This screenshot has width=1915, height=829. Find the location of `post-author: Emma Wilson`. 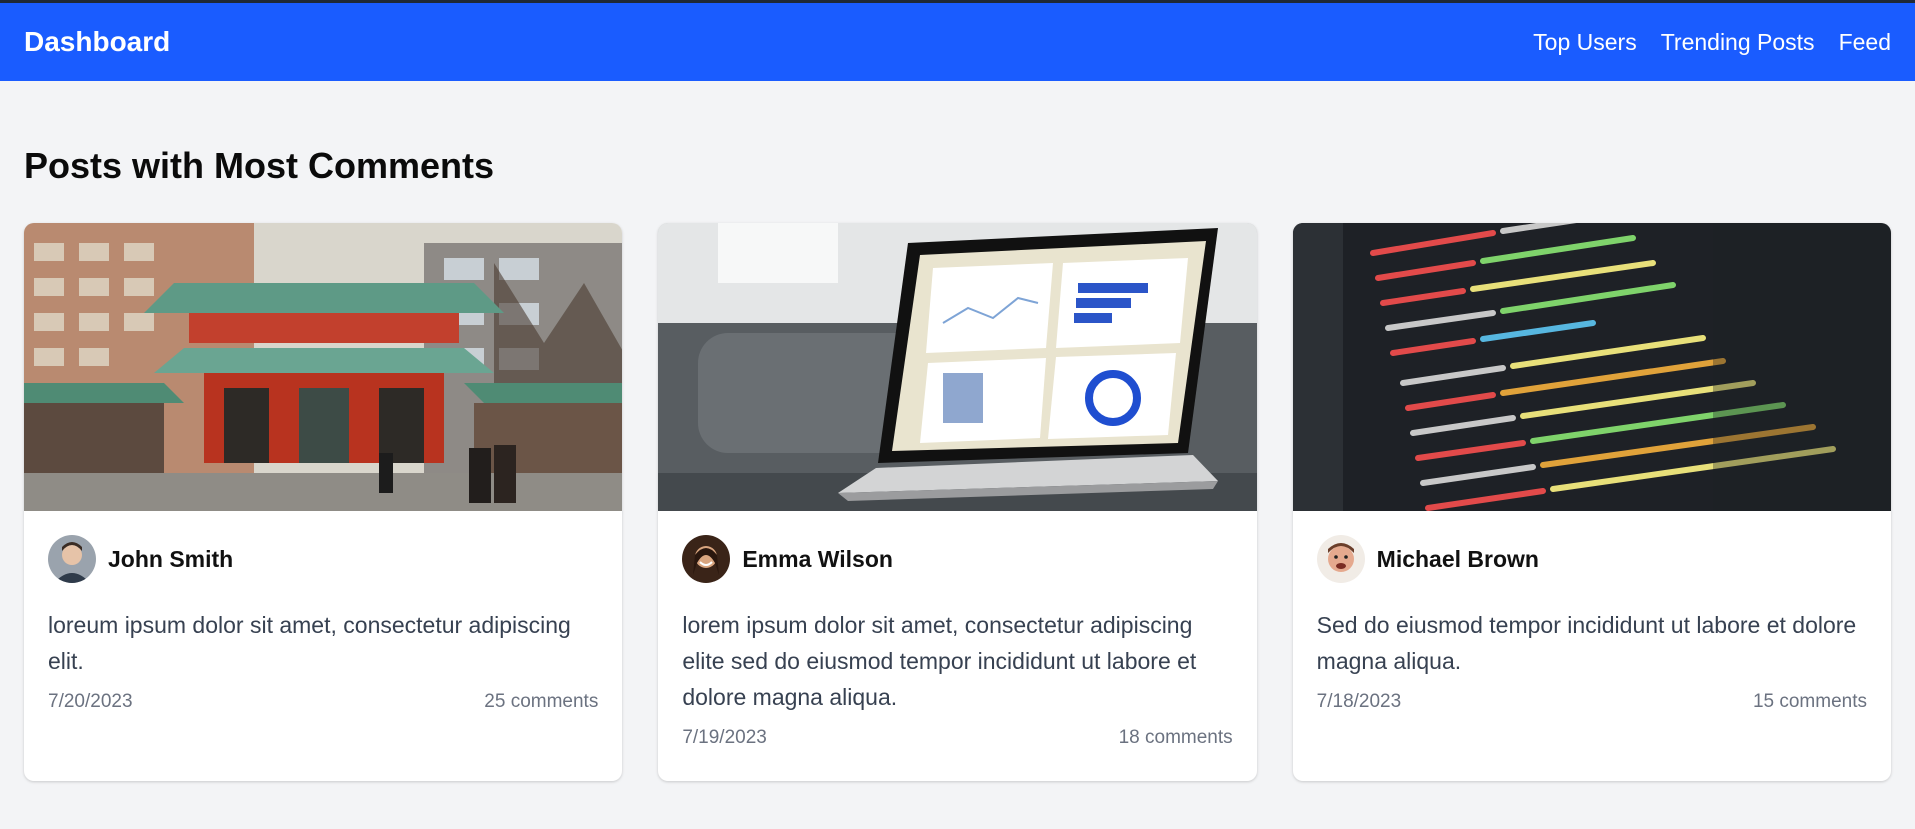

post-author: Emma Wilson is located at coordinates (957, 559).